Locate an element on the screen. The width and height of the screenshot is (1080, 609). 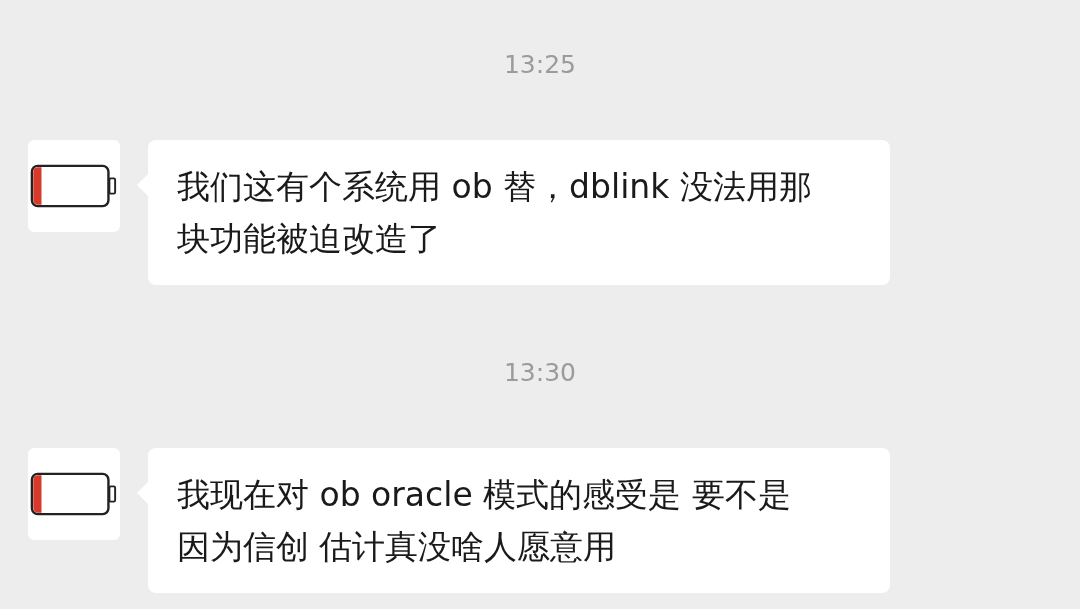
message-text: 我们这有个系统用 ob 替，dblink 没法用那块功能被迫改造了 is located at coordinates (495, 213).